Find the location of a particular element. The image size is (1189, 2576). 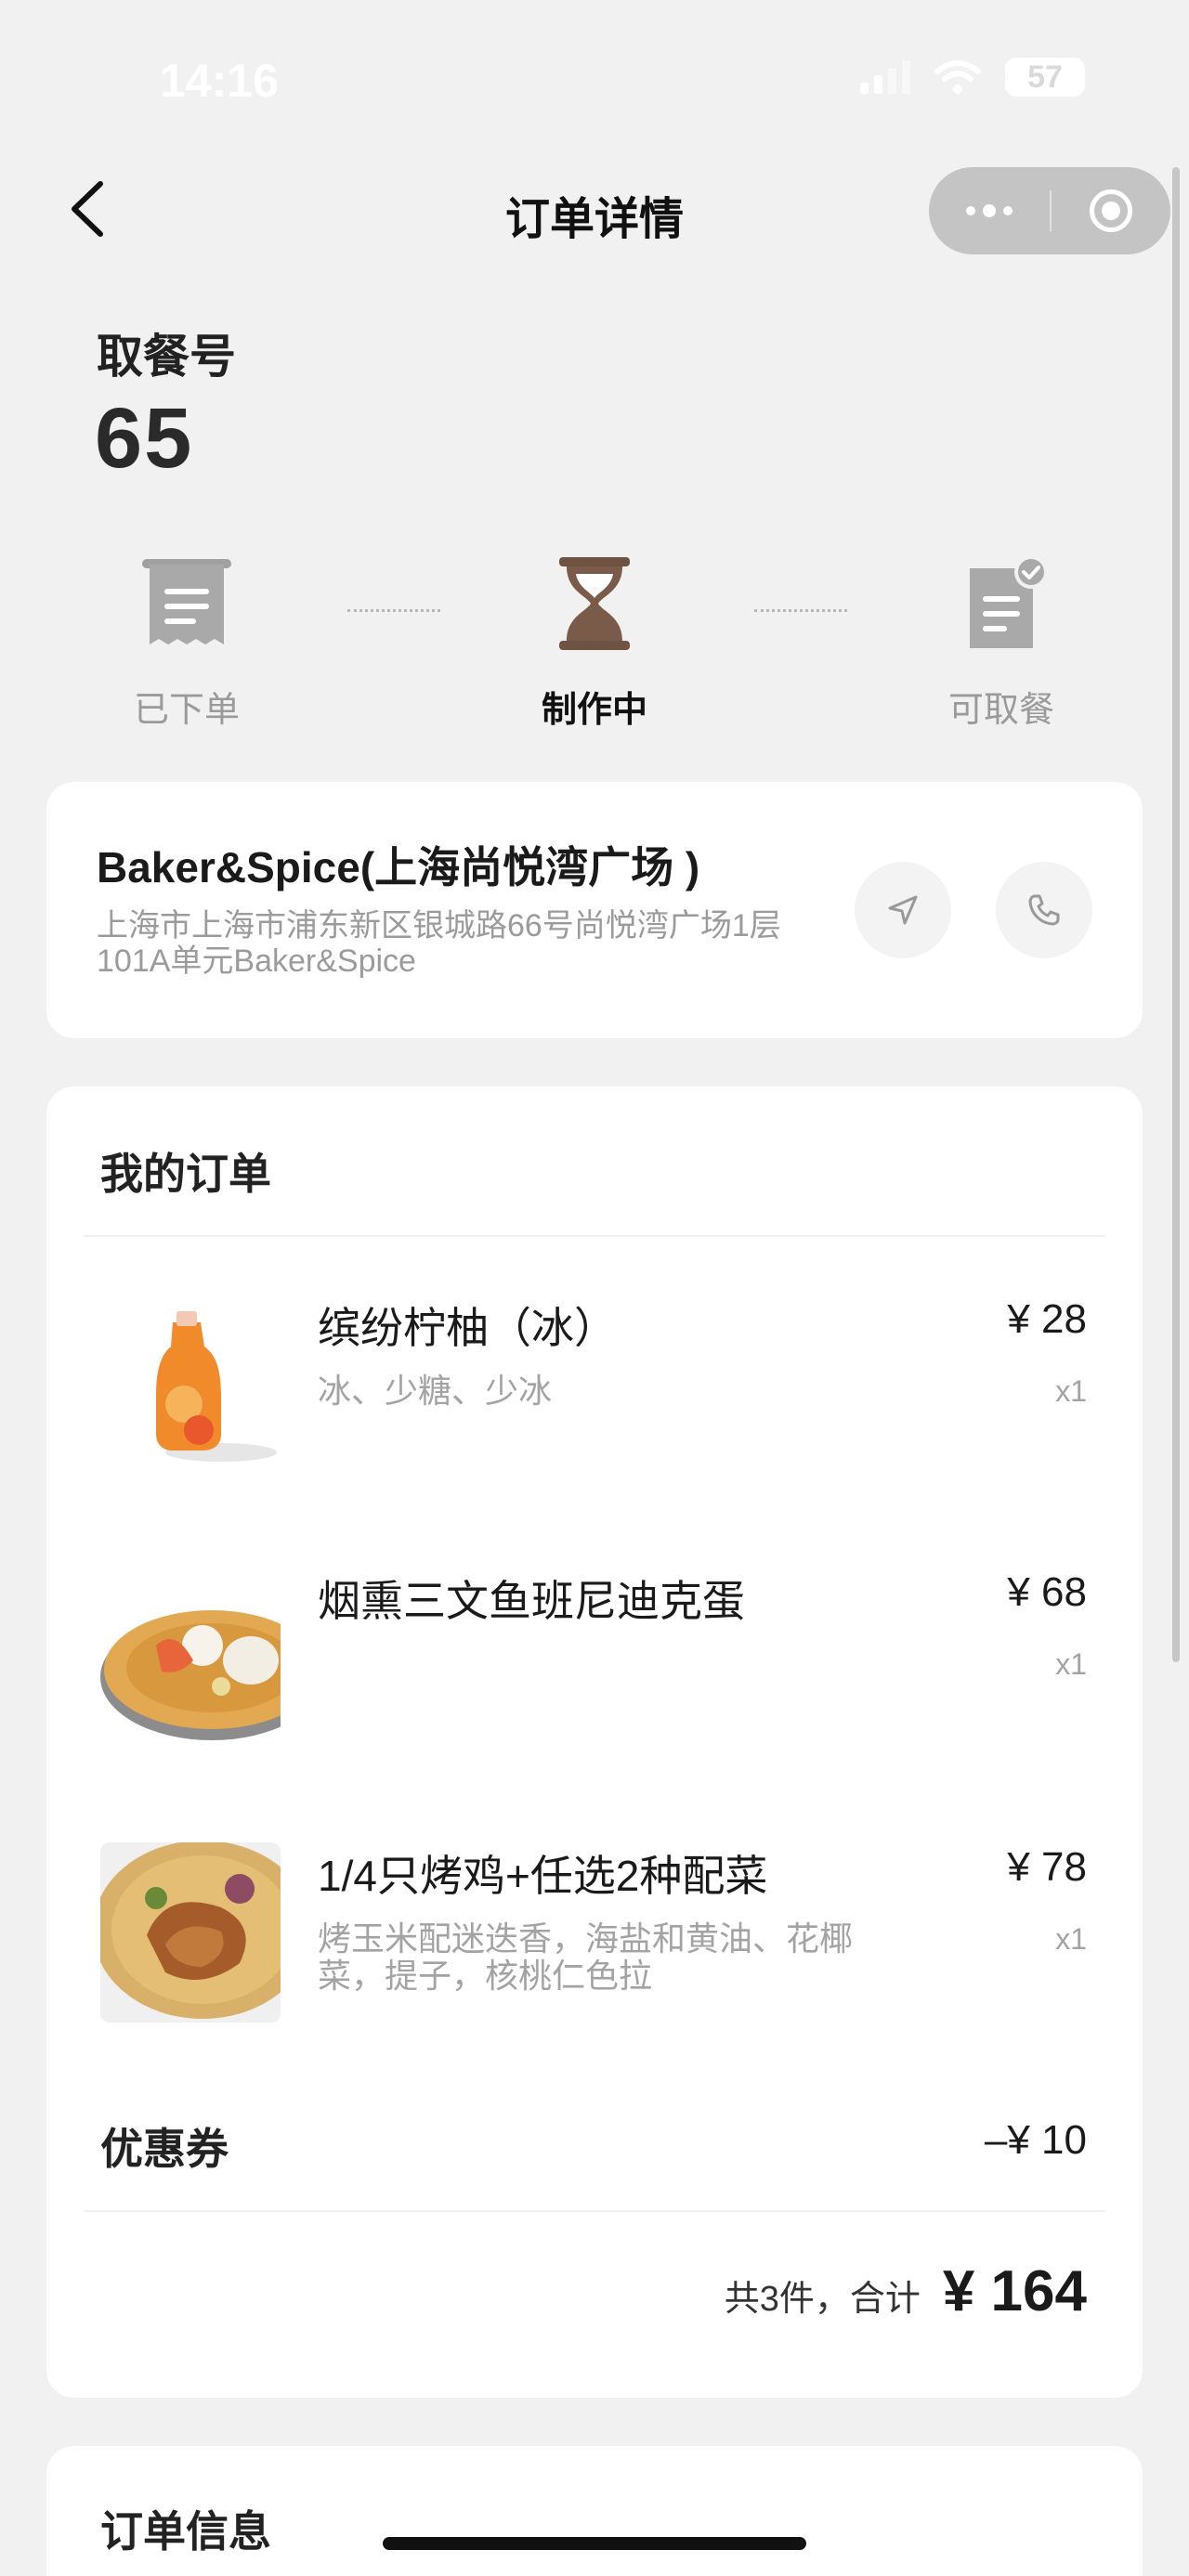

item-options: 烤玉米配迷迭香，海盐和黄油、花椰菜，提子，核桃仁色拉 is located at coordinates (586, 1957).